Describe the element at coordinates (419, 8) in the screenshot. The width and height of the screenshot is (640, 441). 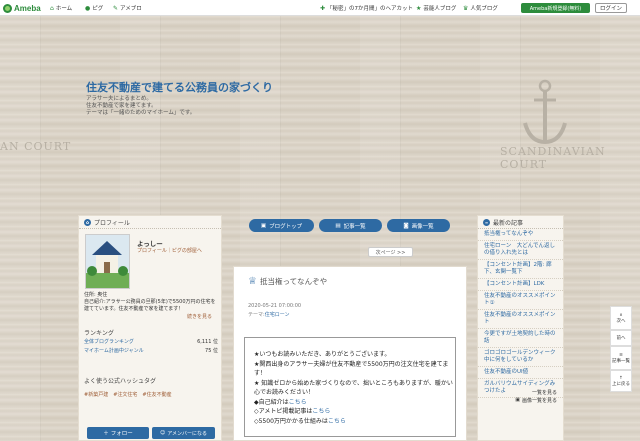
I see `star-icon: ★` at that location.